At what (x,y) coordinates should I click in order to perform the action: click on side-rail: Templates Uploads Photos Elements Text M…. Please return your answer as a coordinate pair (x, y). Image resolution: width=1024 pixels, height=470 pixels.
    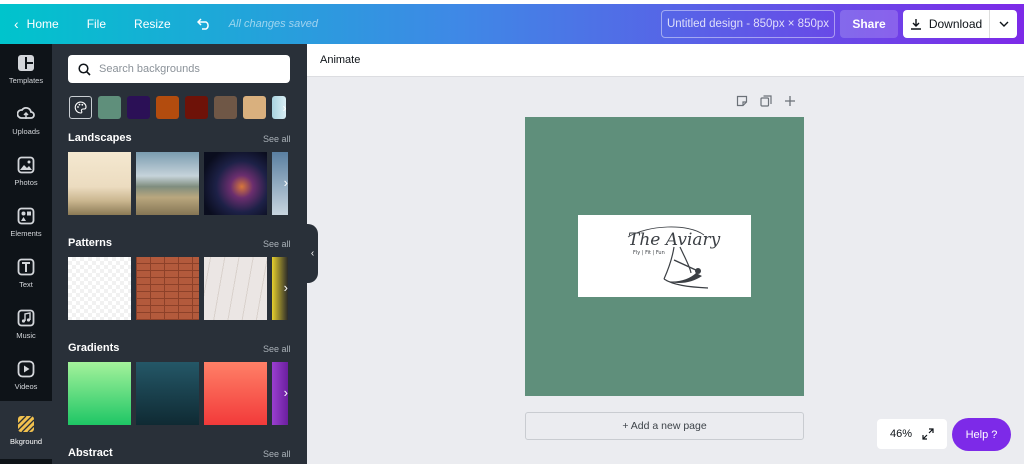
    Looking at the image, I should click on (26, 254).